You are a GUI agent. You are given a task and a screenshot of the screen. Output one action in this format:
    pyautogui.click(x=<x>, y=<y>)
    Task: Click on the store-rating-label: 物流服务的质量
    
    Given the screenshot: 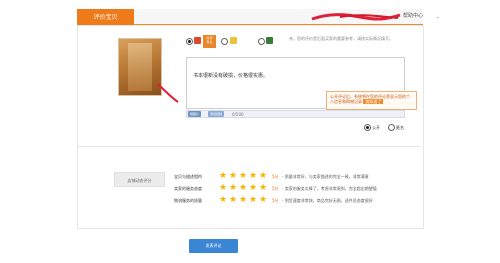 What is the action you would take?
    pyautogui.click(x=188, y=200)
    